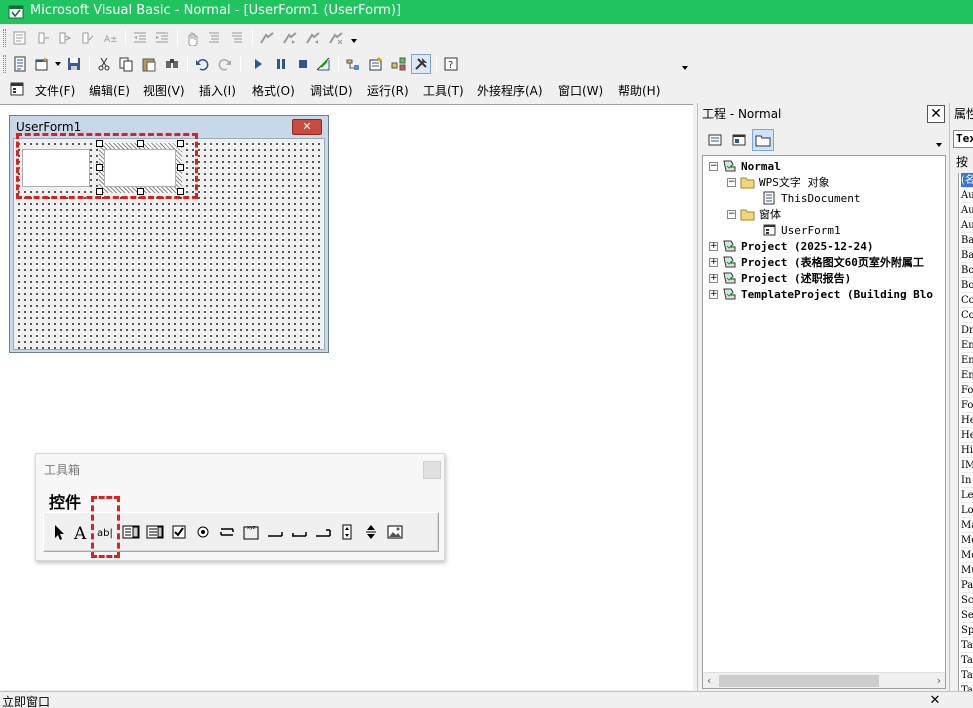  I want to click on immediate-close-button: ✕, so click(935, 701).